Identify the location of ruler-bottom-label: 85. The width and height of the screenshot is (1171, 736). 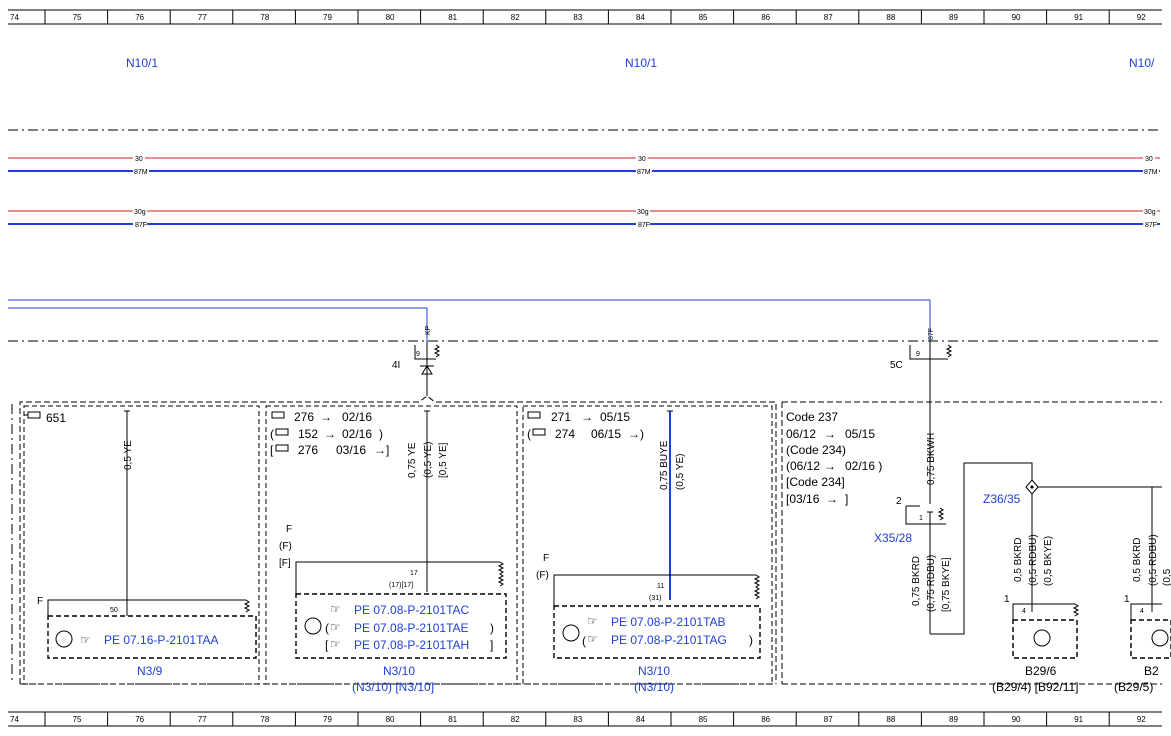
(703, 719).